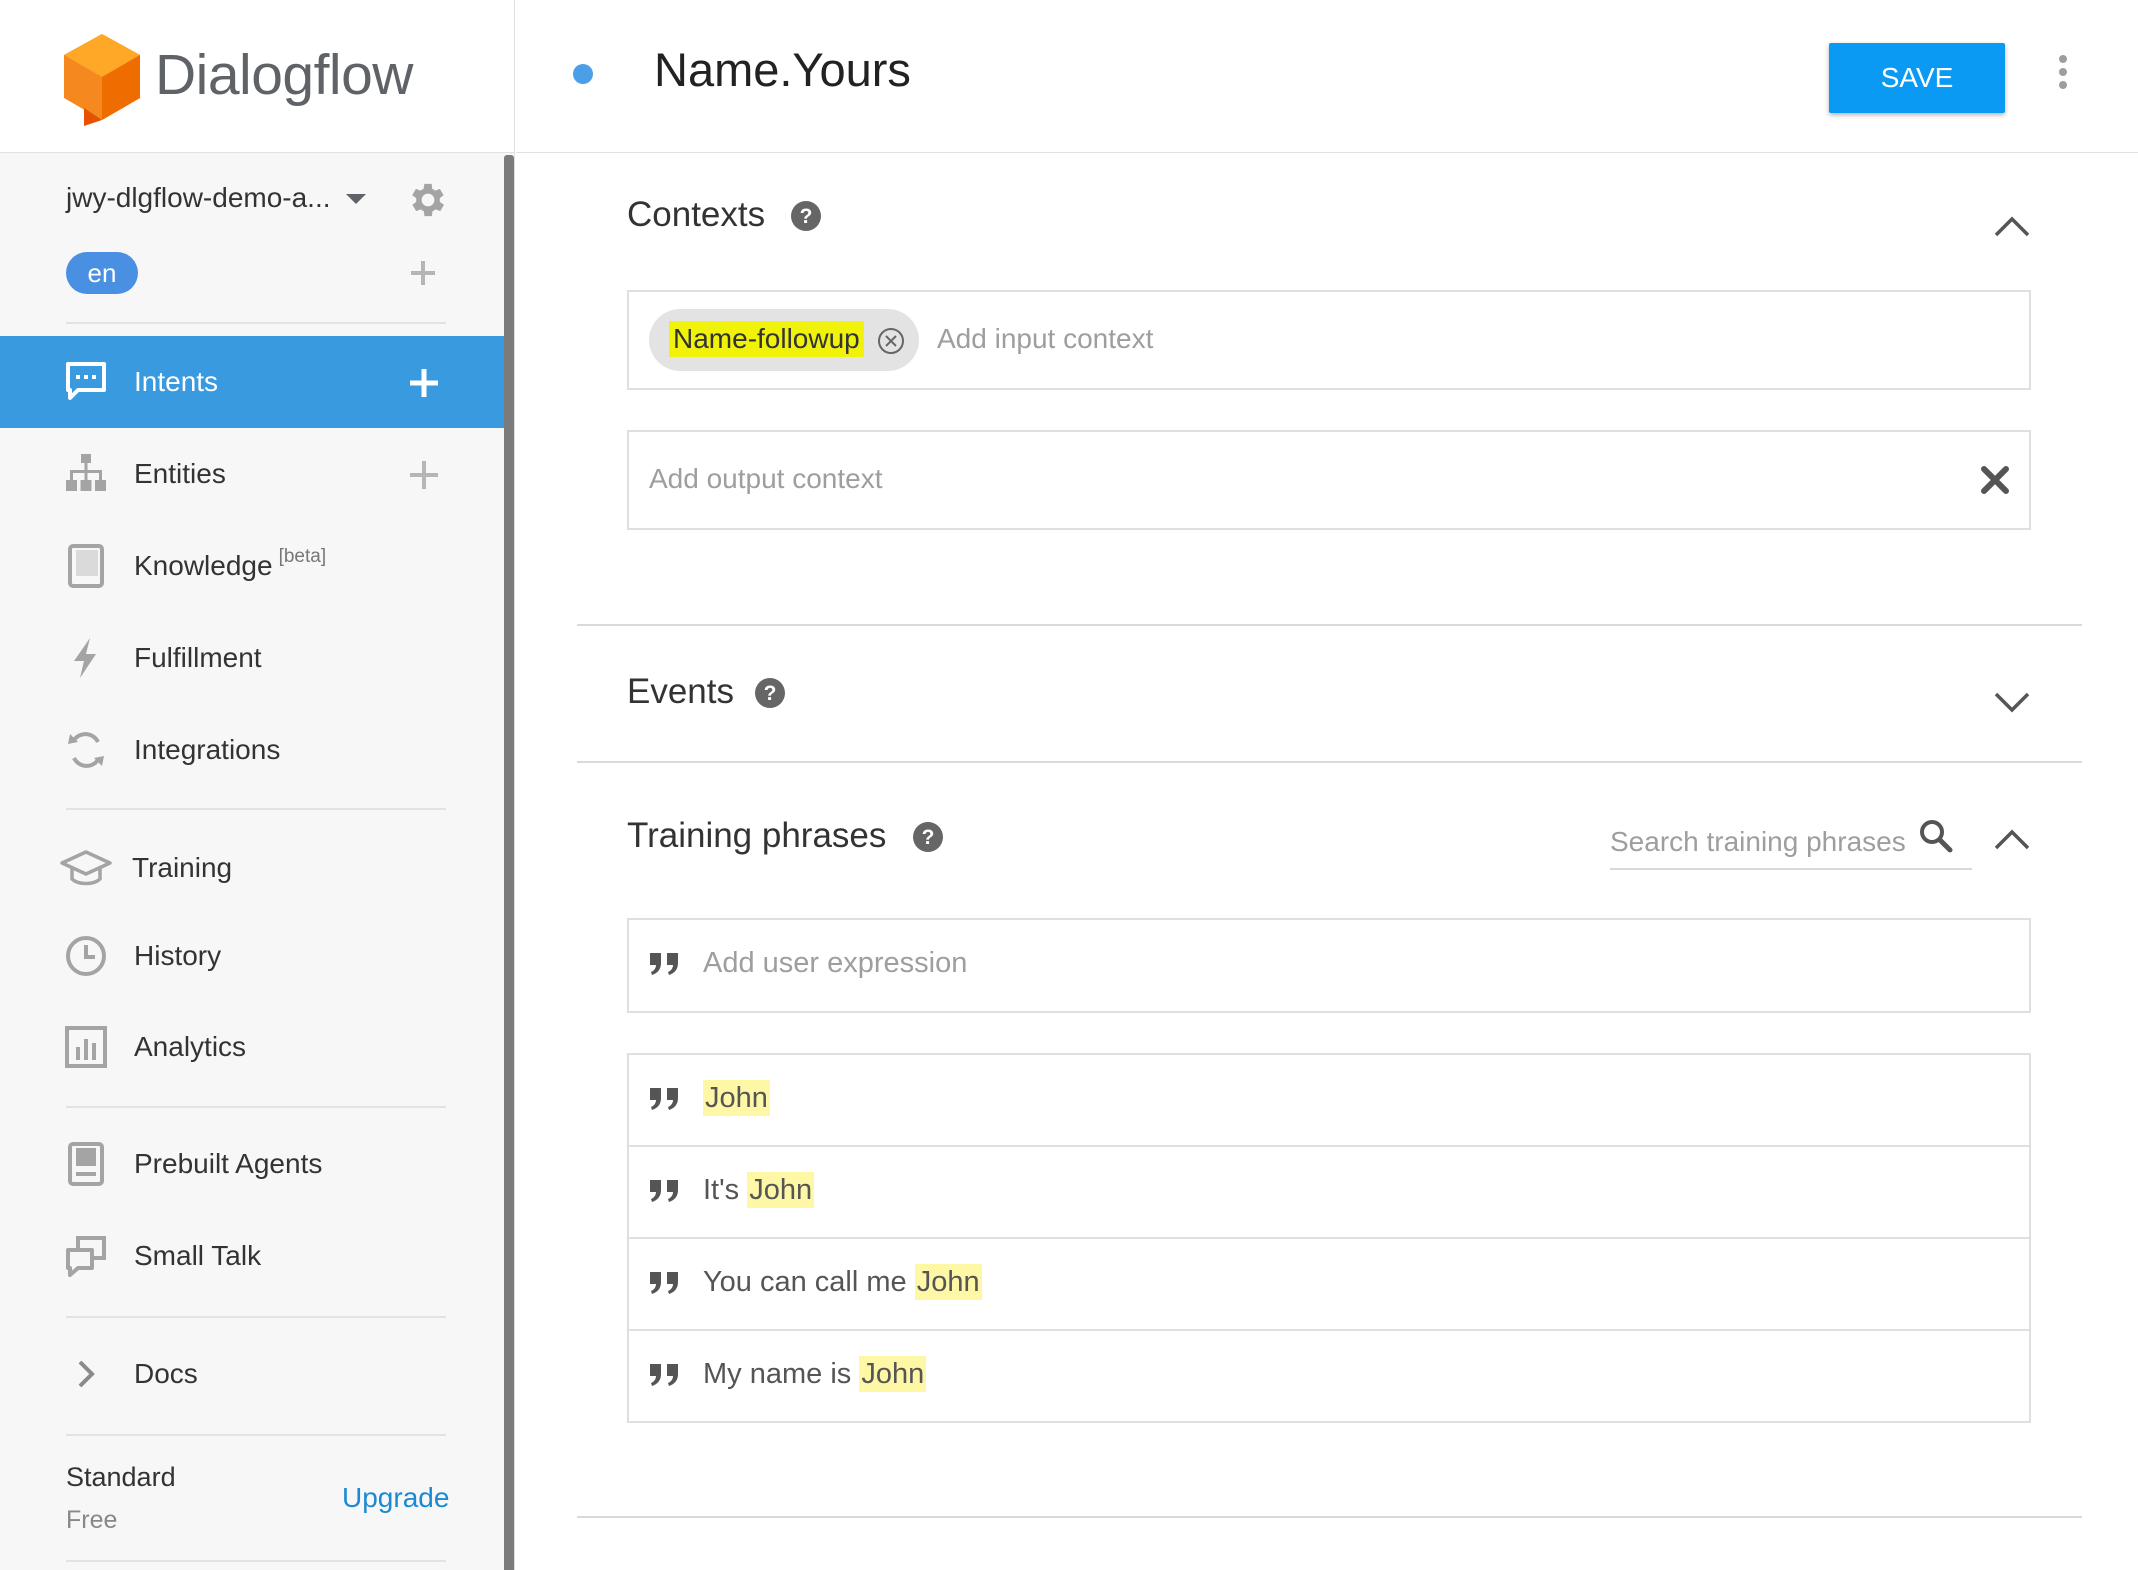 This screenshot has width=2138, height=1570. I want to click on context-chip: Name-followup, so click(784, 340).